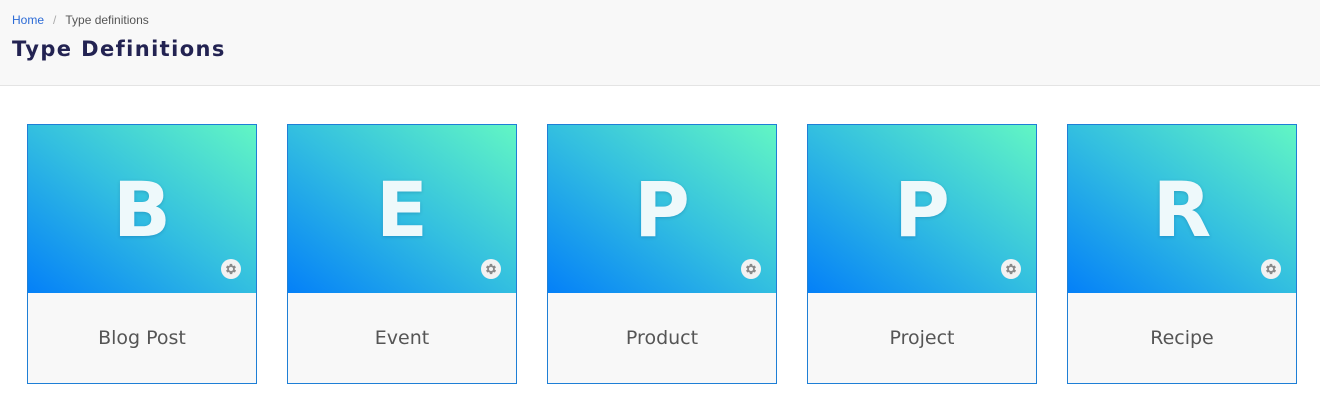  I want to click on card-letter: B, so click(142, 209).